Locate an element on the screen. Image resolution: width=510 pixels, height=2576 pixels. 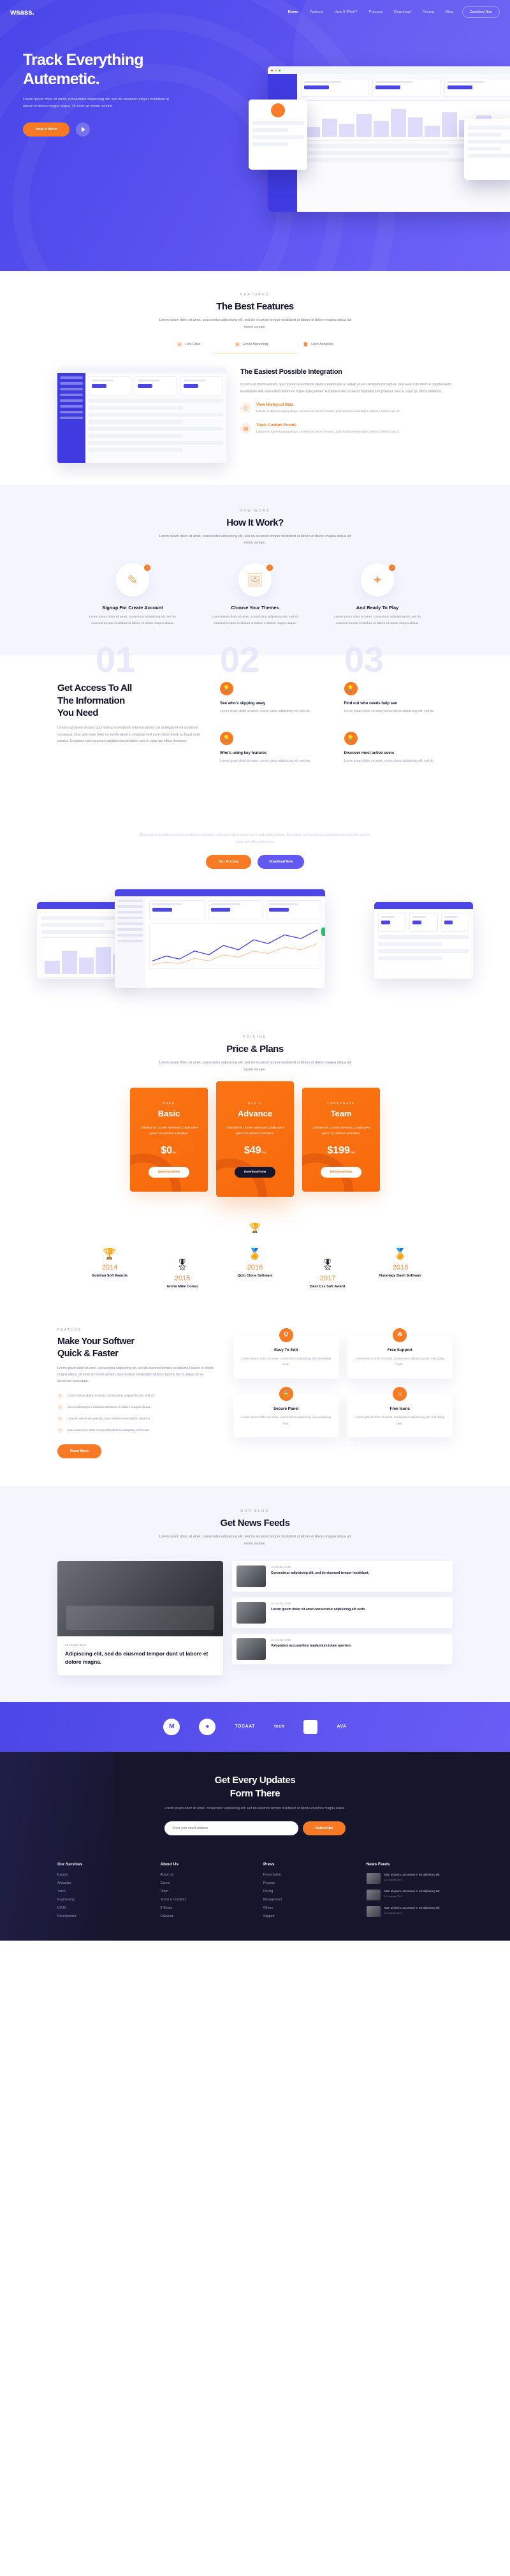
nav-download-button: Download Now is located at coordinates (481, 12).